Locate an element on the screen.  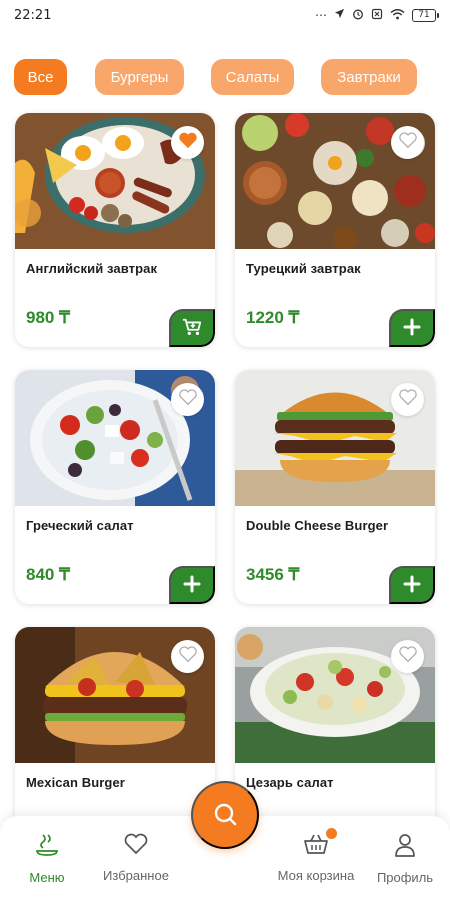
product-card: Турецкий завтрак 1220 ₸ is located at coordinates (335, 230).